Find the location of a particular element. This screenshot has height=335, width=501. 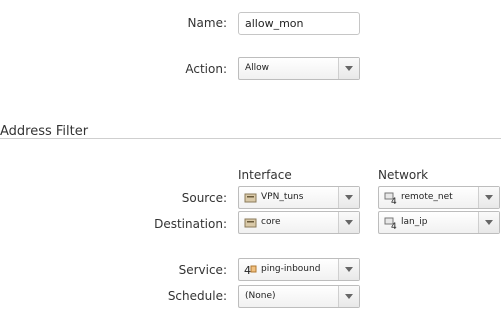

section-divider is located at coordinates (250, 138).